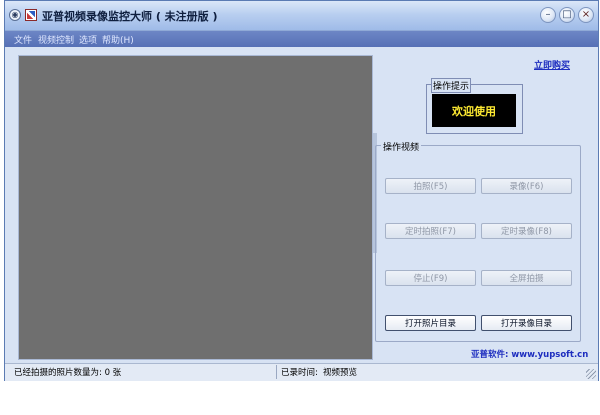 The width and height of the screenshot is (600, 415). I want to click on system-menu-icon: ◉, so click(15, 15).